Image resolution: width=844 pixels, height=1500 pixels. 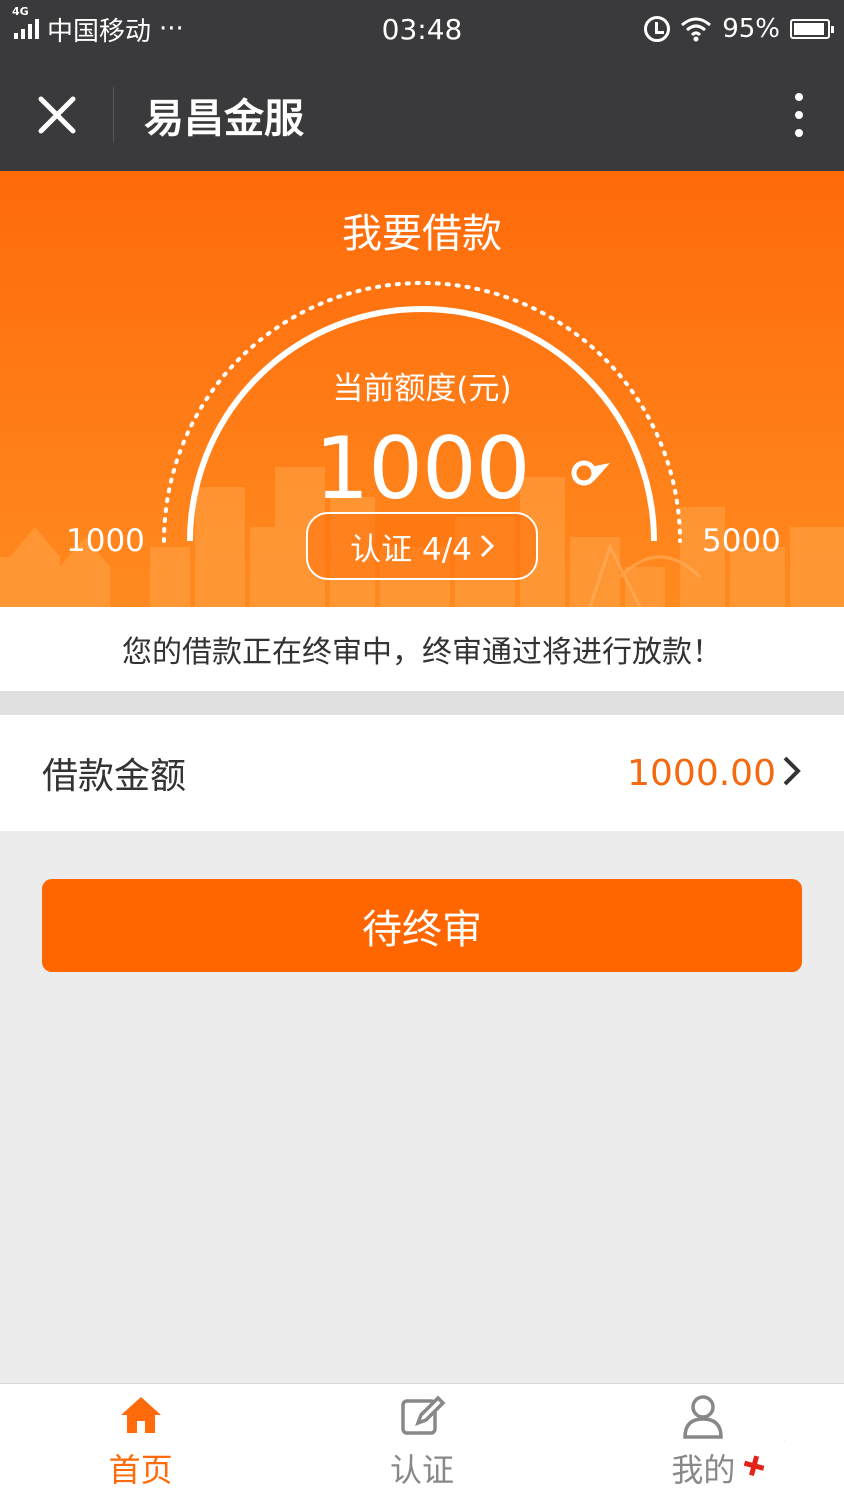 What do you see at coordinates (422, 114) in the screenshot?
I see `title-bar: 易昌金服` at bounding box center [422, 114].